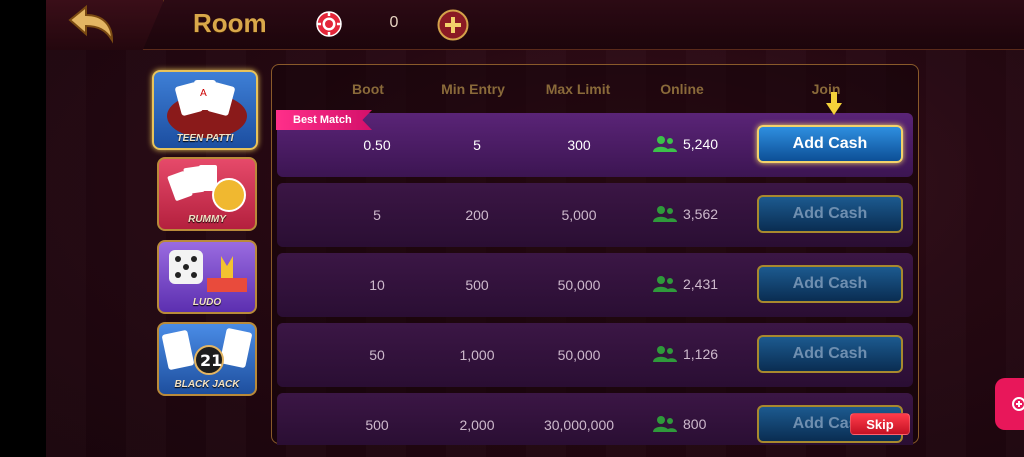 This screenshot has width=1024, height=457. I want to click on plus-circle-icon, so click(1018, 404).